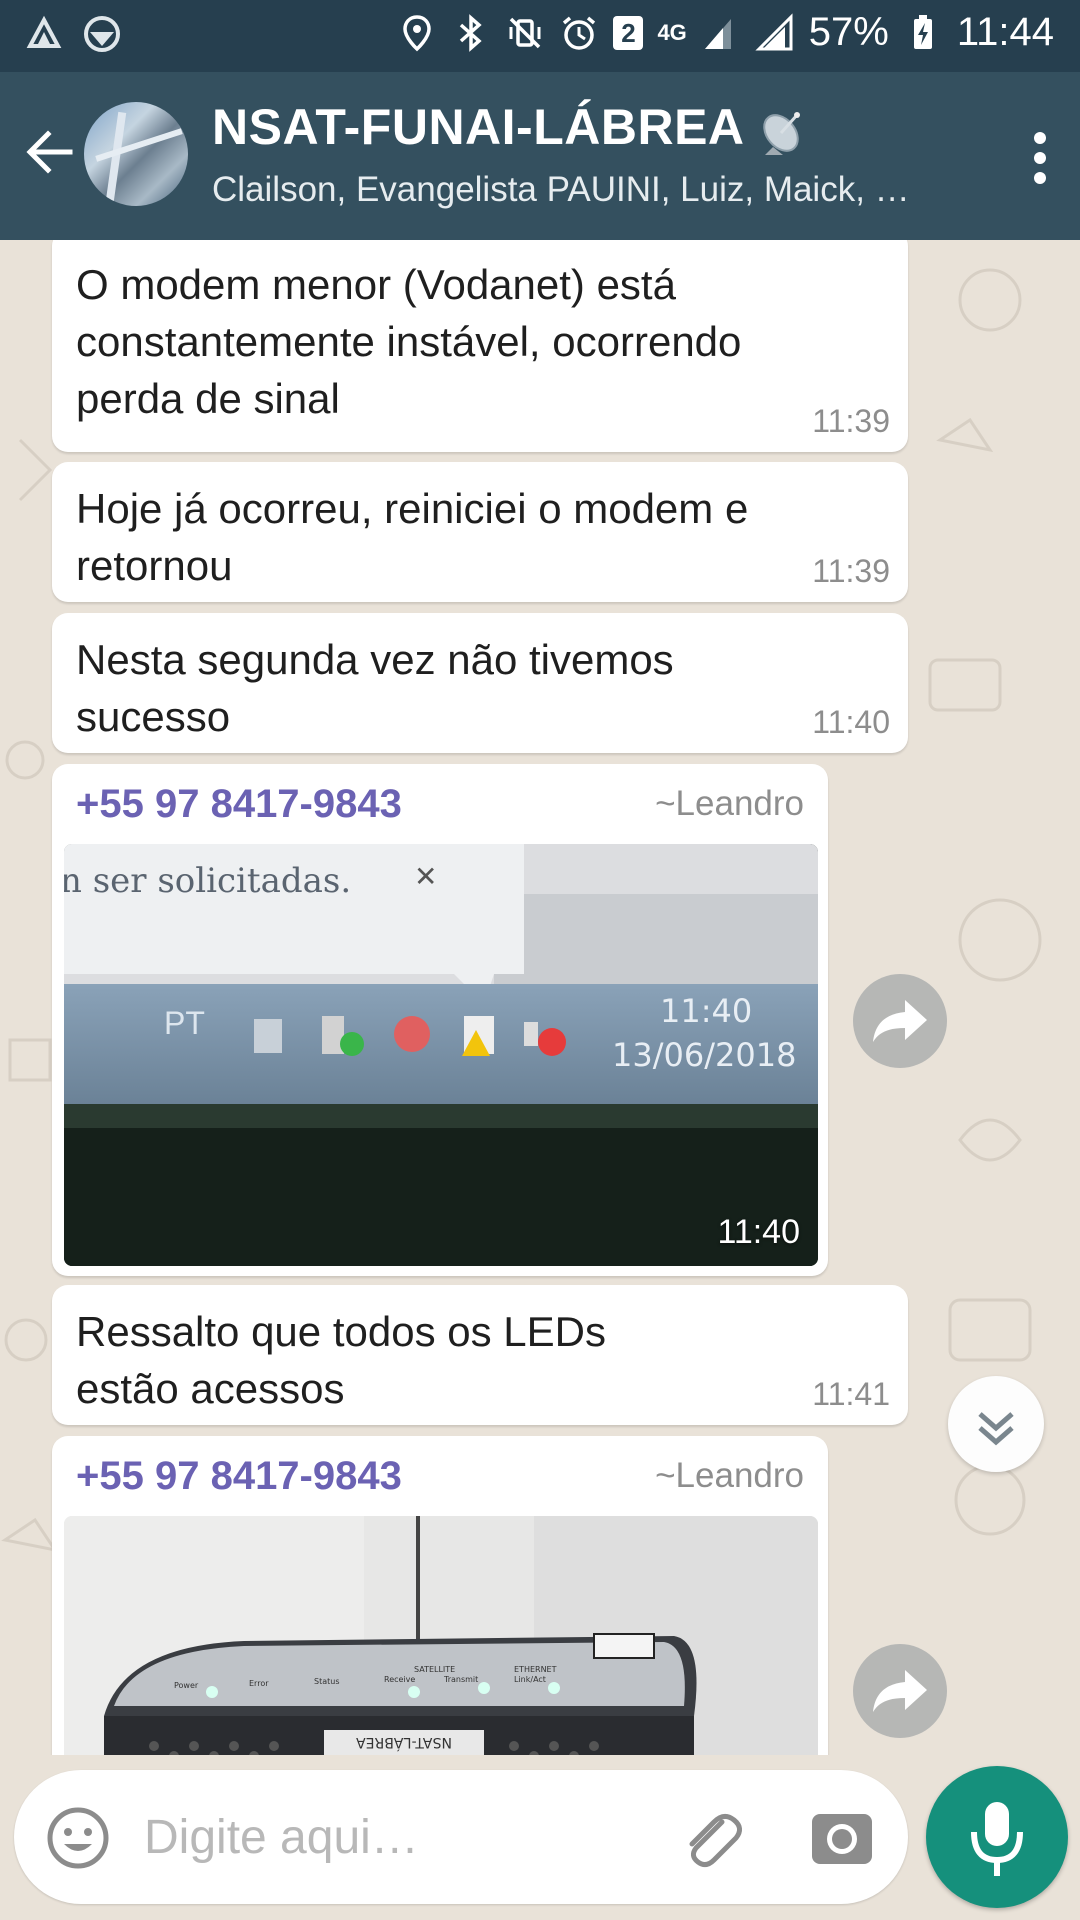  I want to click on signal-icon, so click(717, 33).